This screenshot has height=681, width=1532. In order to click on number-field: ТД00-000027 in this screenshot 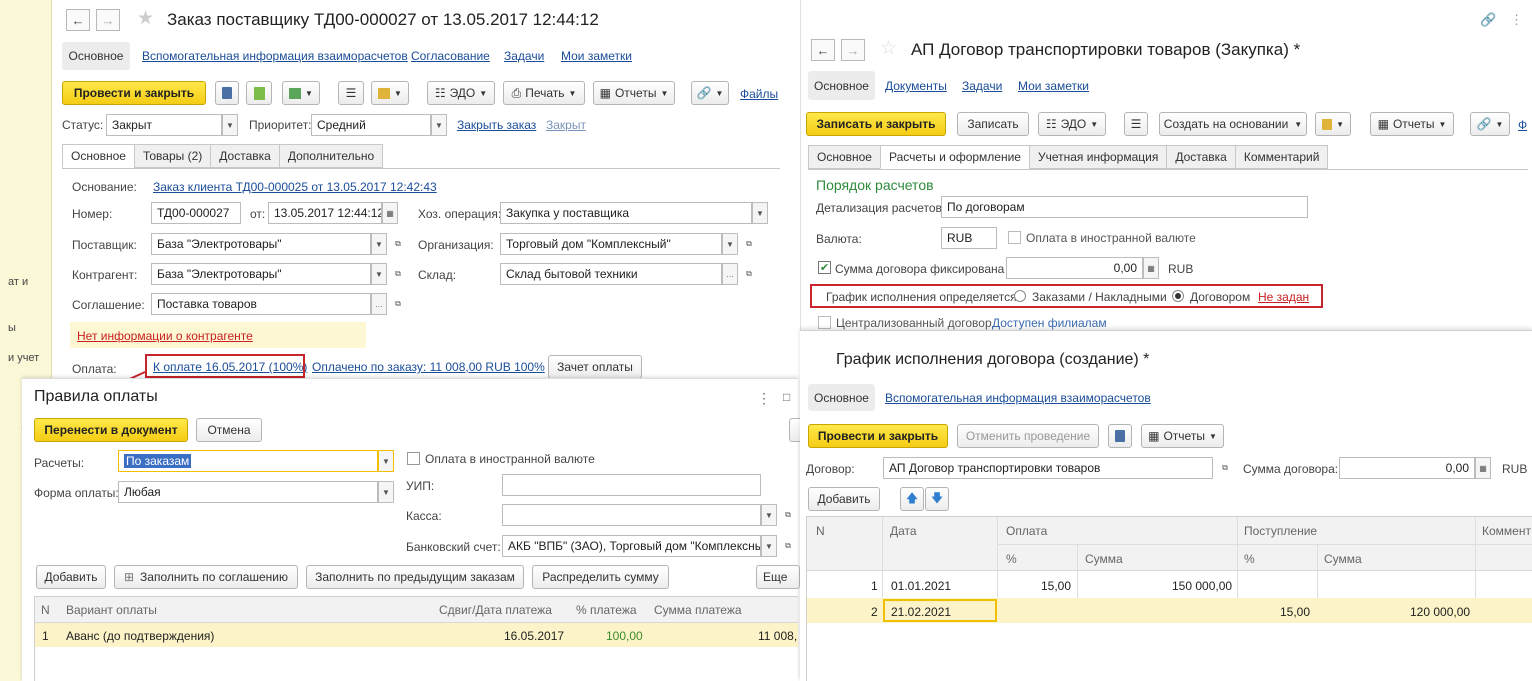, I will do `click(196, 213)`.